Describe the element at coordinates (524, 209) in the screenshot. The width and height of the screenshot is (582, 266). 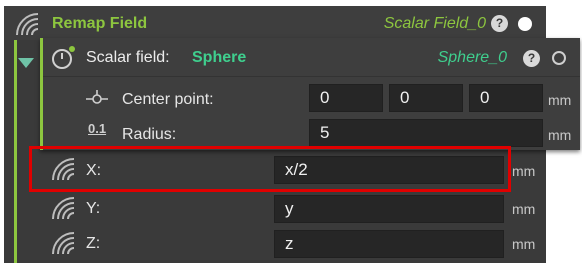
I see `remap-y-unit: mm` at that location.